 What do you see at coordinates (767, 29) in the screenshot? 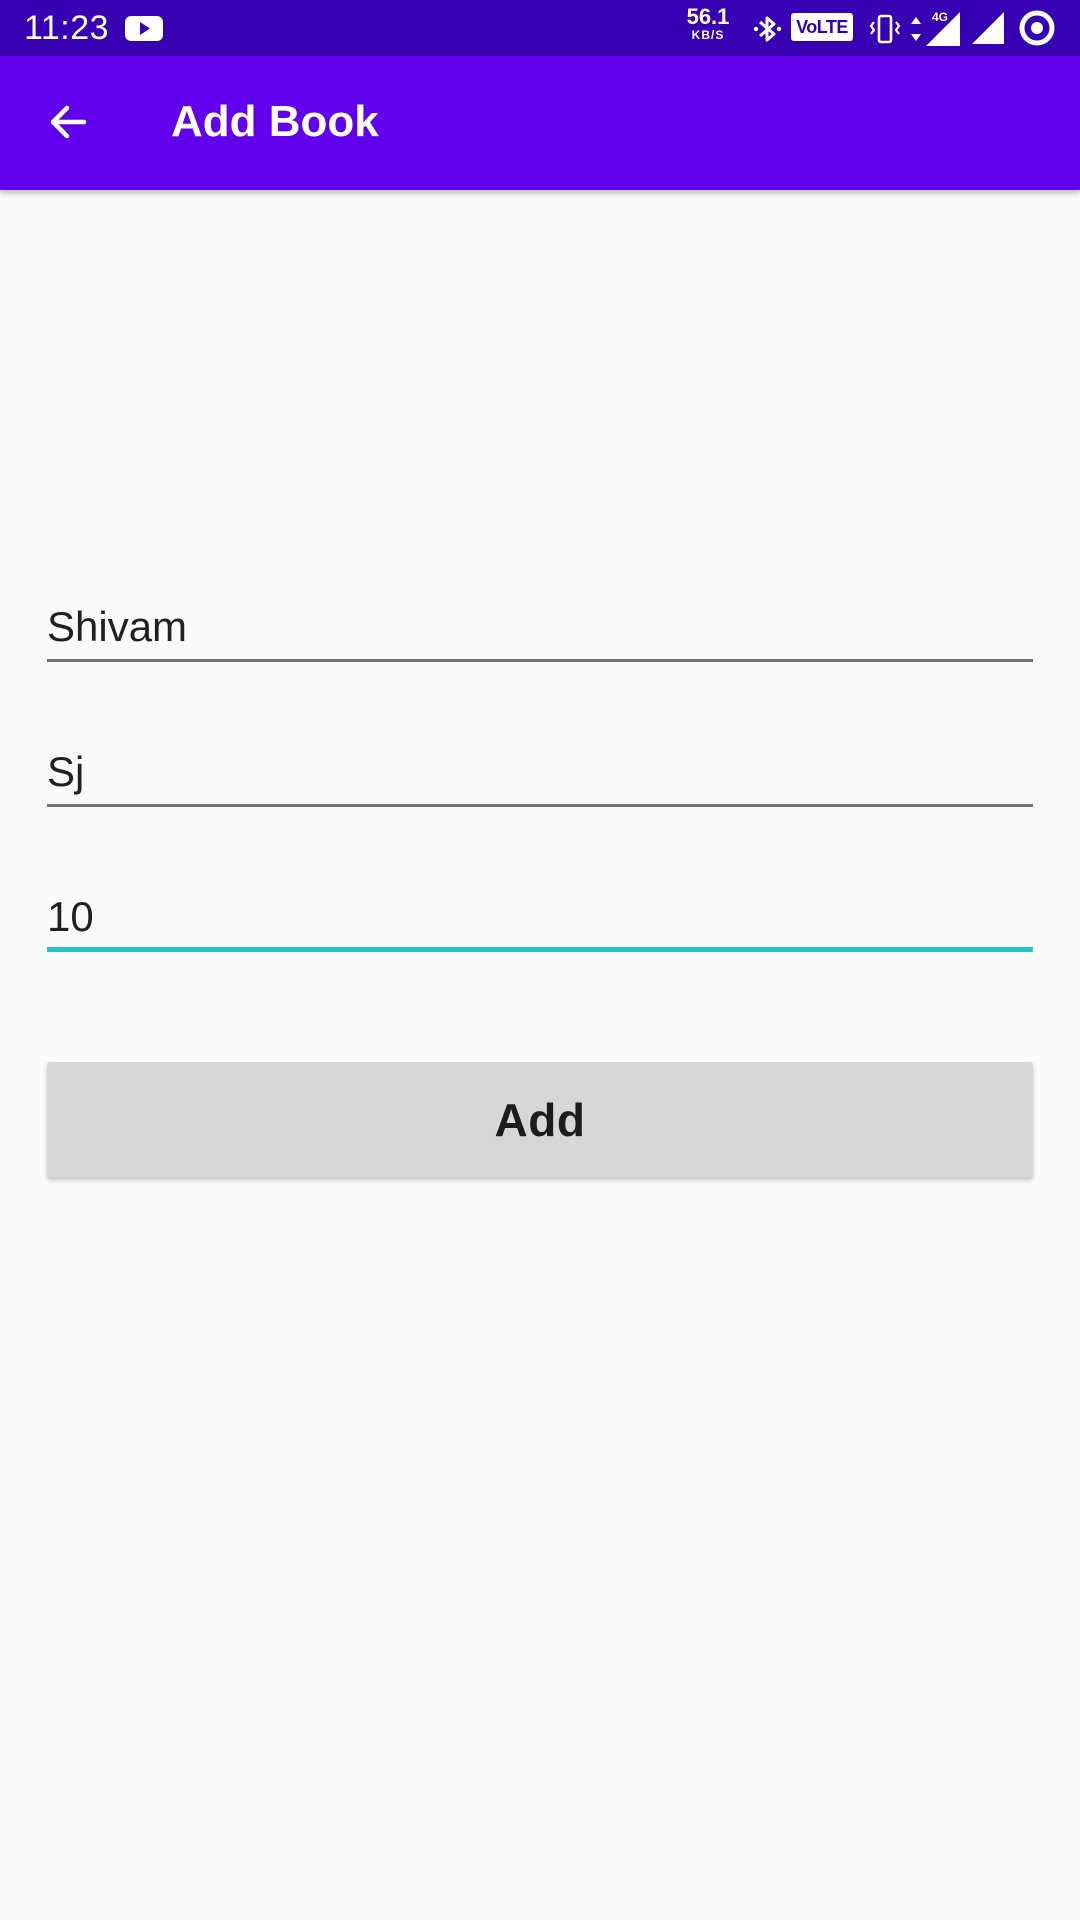
I see `bluetooth-icon` at bounding box center [767, 29].